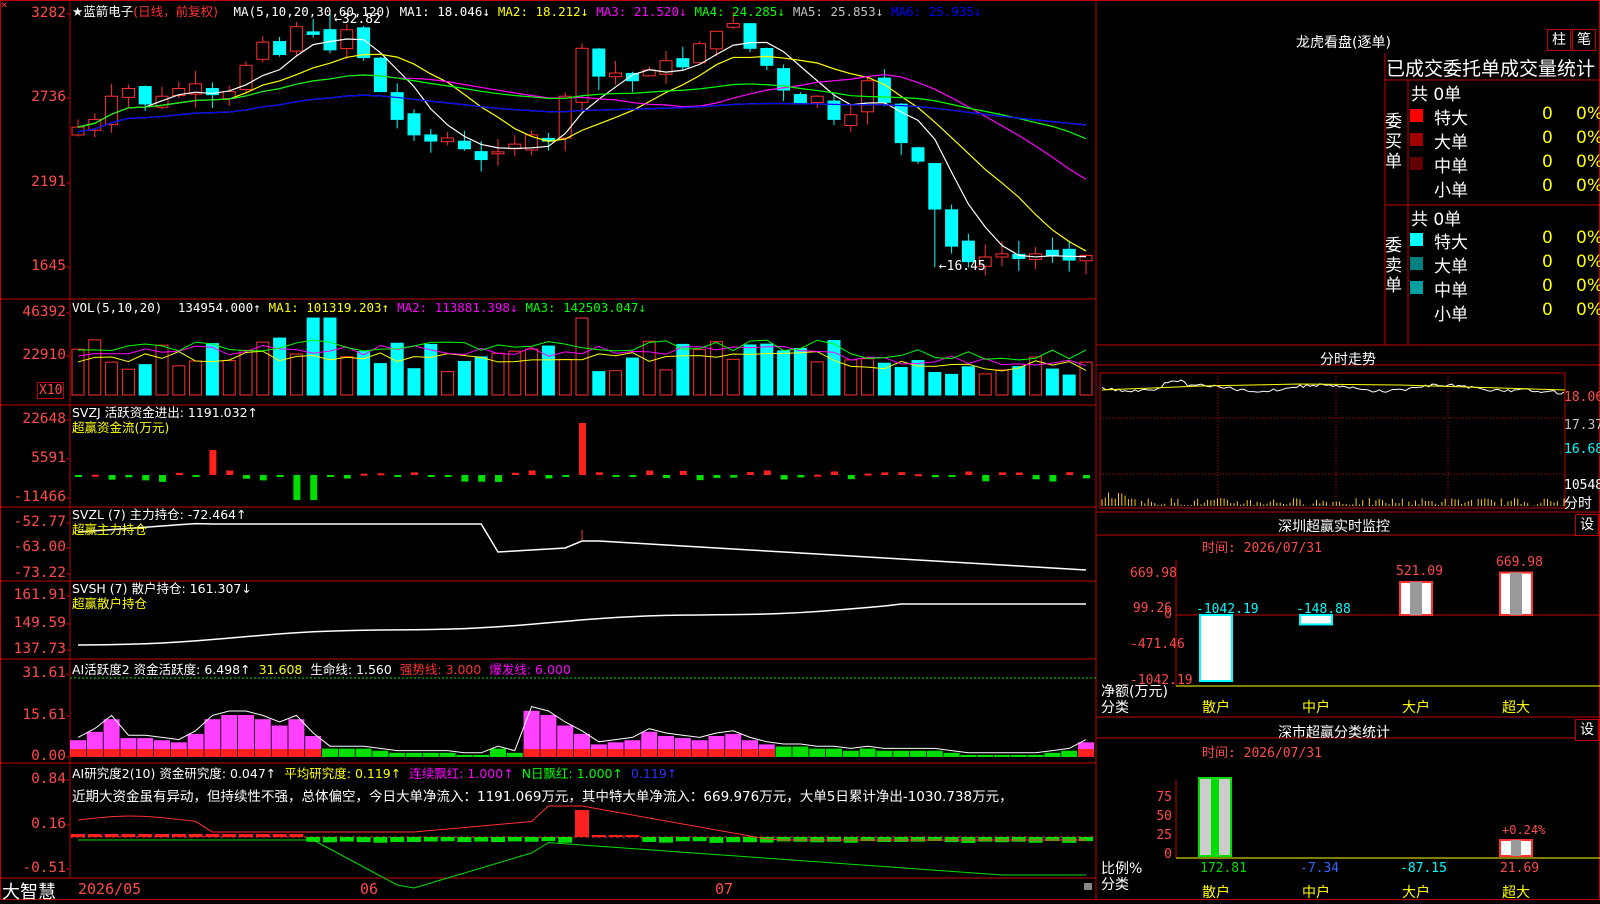 The height and width of the screenshot is (904, 1600). What do you see at coordinates (1582, 425) in the screenshot?
I see `intraday-price-mid: 17.37` at bounding box center [1582, 425].